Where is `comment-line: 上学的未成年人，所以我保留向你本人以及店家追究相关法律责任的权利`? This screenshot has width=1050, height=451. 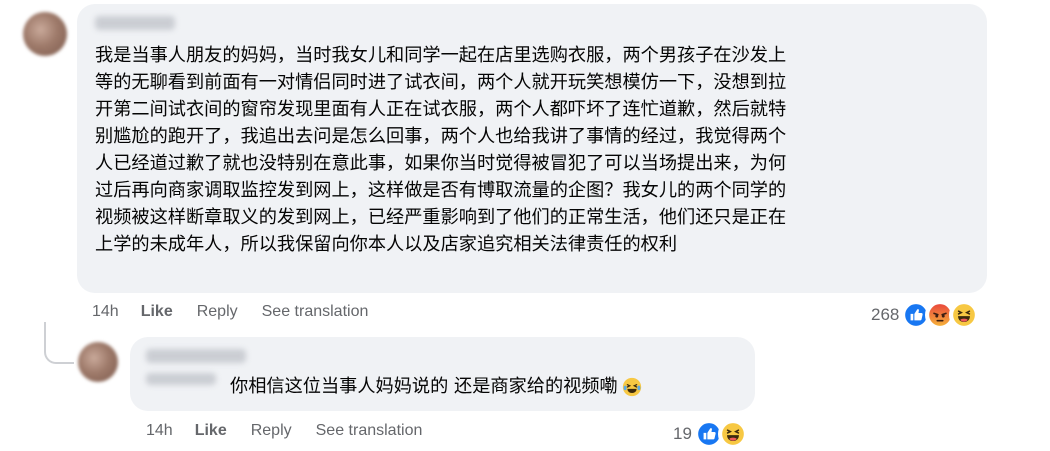 comment-line: 上学的未成年人，所以我保留向你本人以及店家追究相关法律责任的权利 is located at coordinates (386, 244).